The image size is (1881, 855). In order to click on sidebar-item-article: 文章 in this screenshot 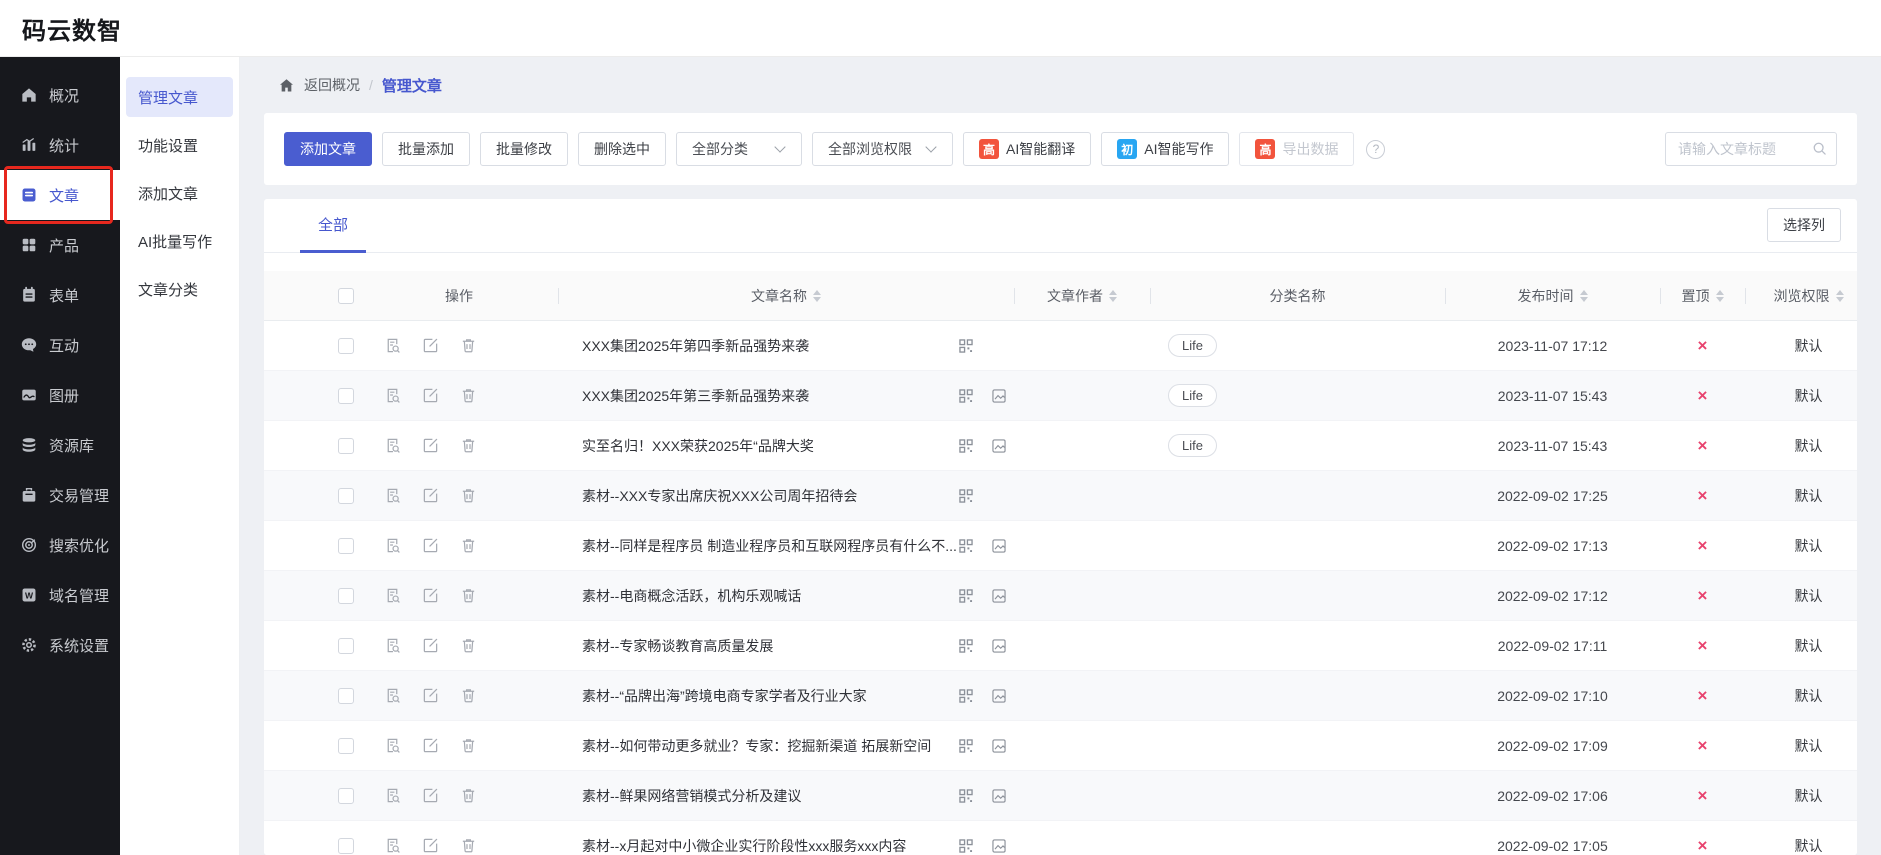, I will do `click(60, 195)`.